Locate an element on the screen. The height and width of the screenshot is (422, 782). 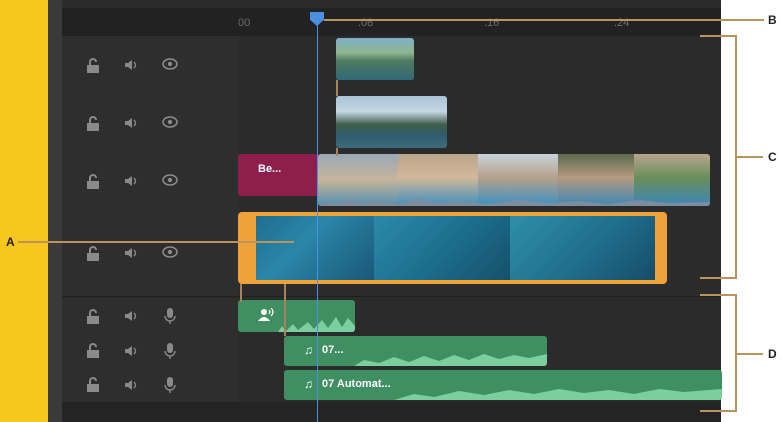
playhead-line is located at coordinates (317, 218).